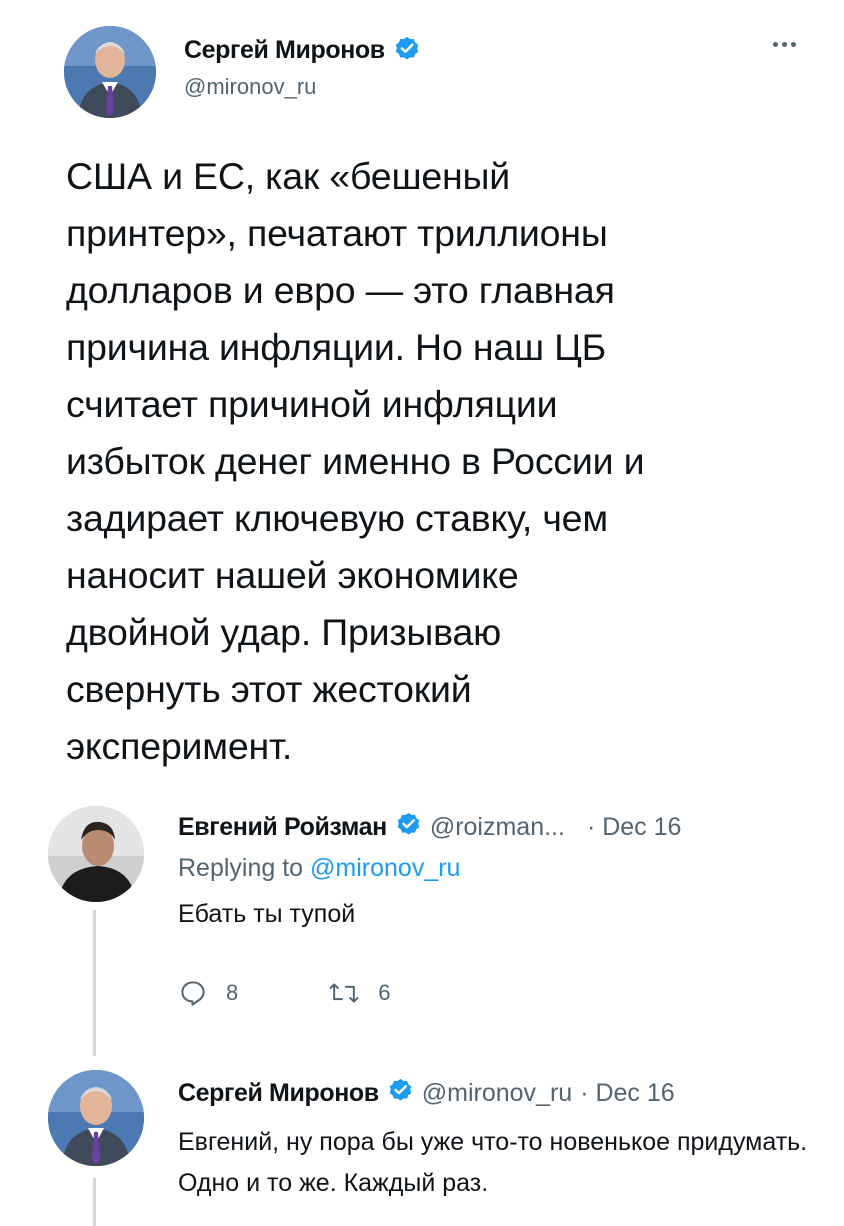 Image resolution: width=844 pixels, height=1226 pixels. I want to click on retweet-count: 6, so click(384, 992).